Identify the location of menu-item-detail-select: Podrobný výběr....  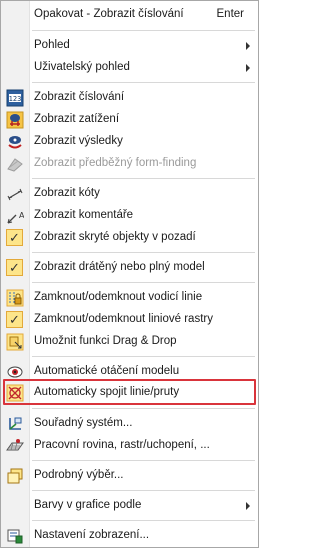
(129, 476).